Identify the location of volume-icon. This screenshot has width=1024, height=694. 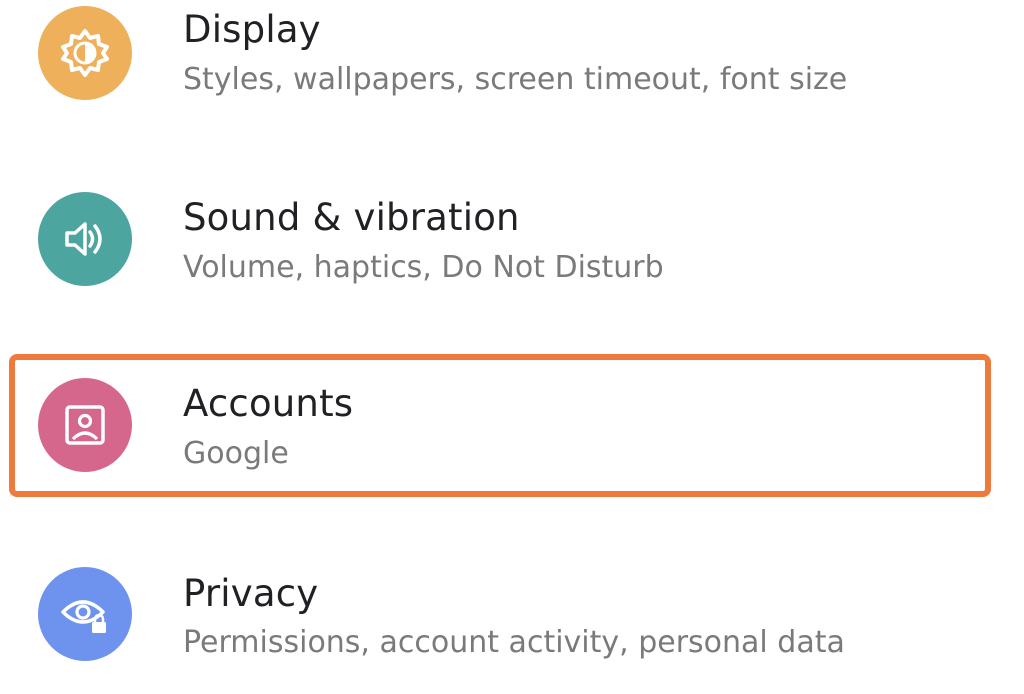
(85, 239).